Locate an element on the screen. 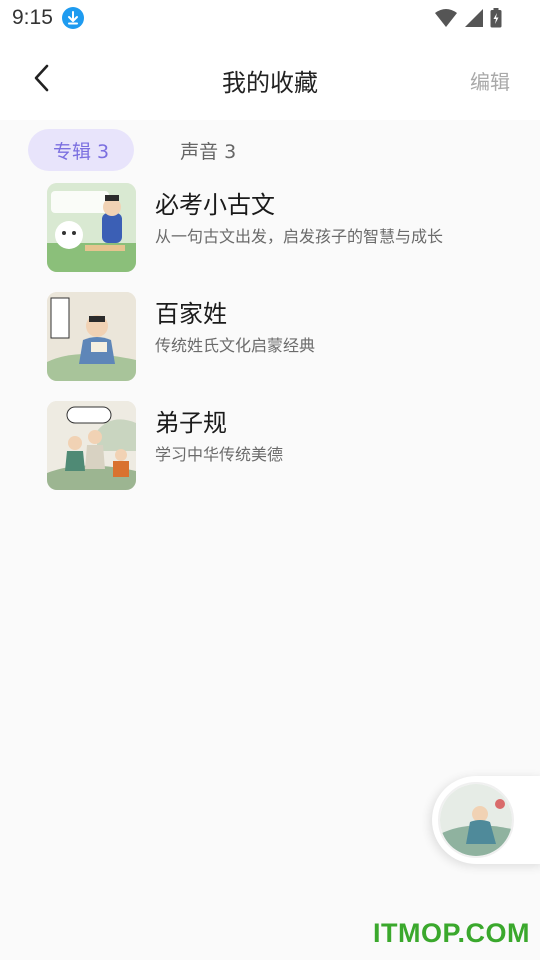 The image size is (540, 960). status-bar: 9:15 is located at coordinates (270, 19).